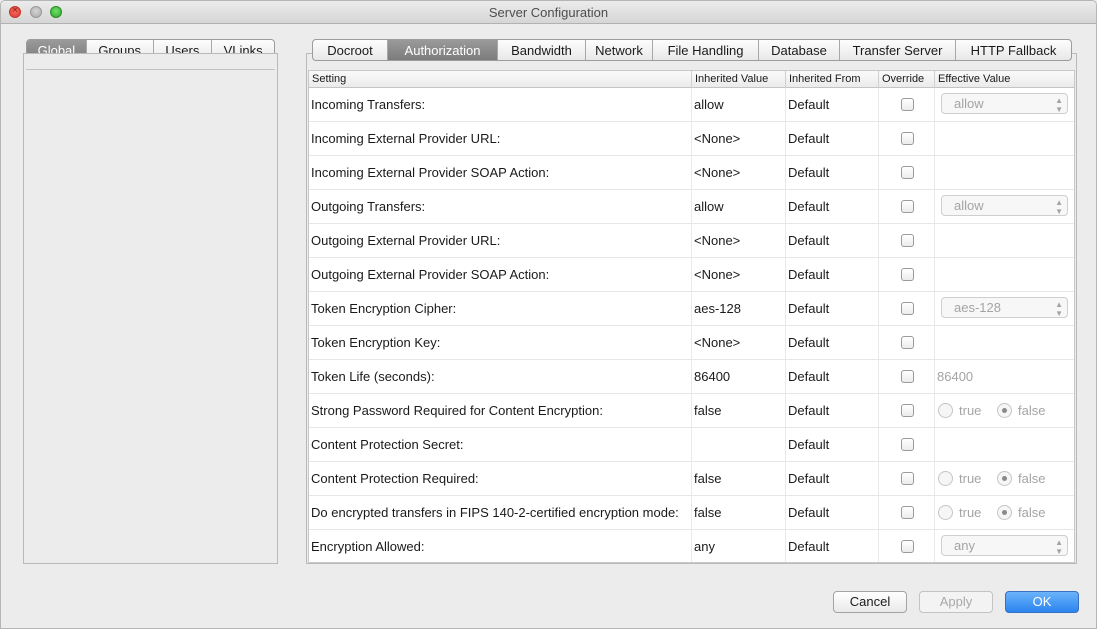 This screenshot has width=1097, height=629. Describe the element at coordinates (1013, 50) in the screenshot. I see `category-tab-http-fallback: HTTP Fallback` at that location.